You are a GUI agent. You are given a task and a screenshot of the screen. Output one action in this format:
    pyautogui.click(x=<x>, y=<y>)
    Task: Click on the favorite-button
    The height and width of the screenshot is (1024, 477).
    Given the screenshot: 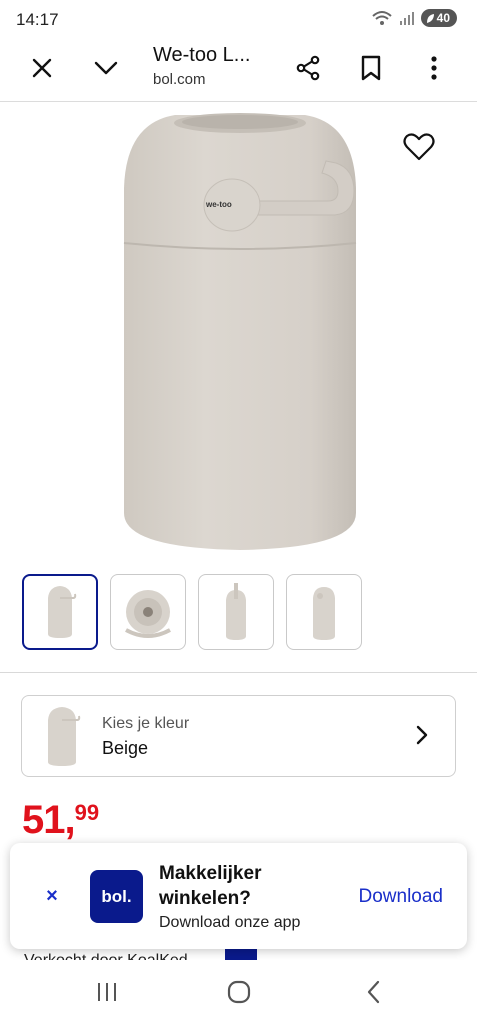 What is the action you would take?
    pyautogui.click(x=419, y=149)
    